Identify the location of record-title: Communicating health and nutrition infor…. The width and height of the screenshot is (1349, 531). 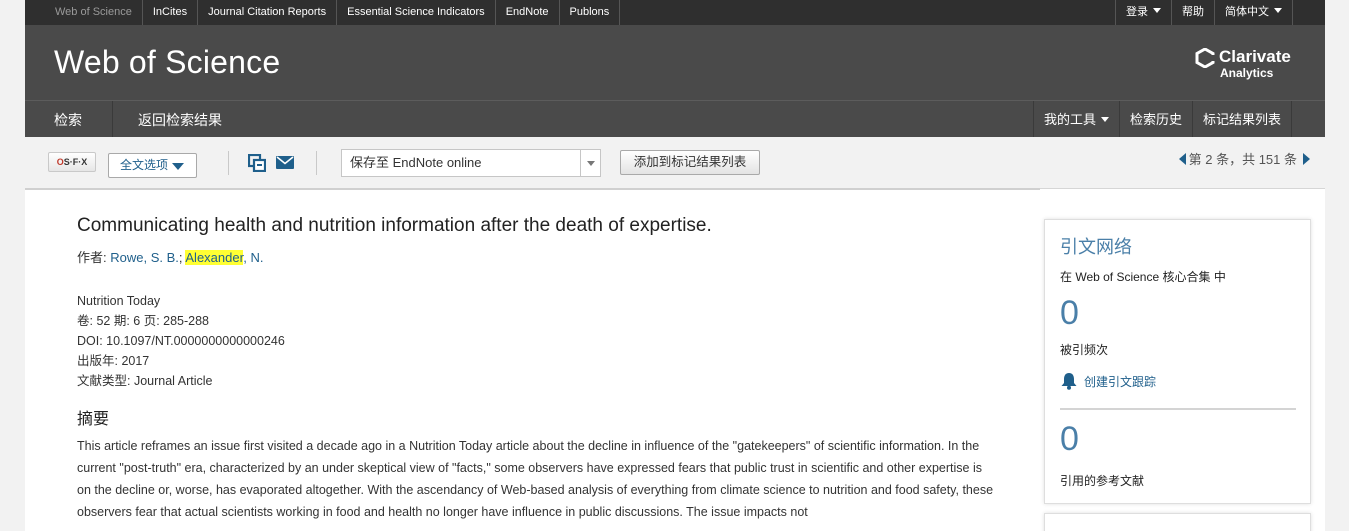
(394, 225).